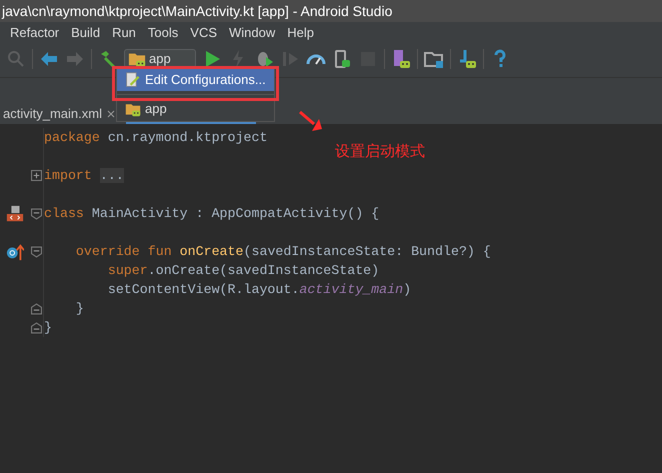 Image resolution: width=662 pixels, height=473 pixels. Describe the element at coordinates (60, 113) in the screenshot. I see `editor-tab: activity_main.xml` at that location.